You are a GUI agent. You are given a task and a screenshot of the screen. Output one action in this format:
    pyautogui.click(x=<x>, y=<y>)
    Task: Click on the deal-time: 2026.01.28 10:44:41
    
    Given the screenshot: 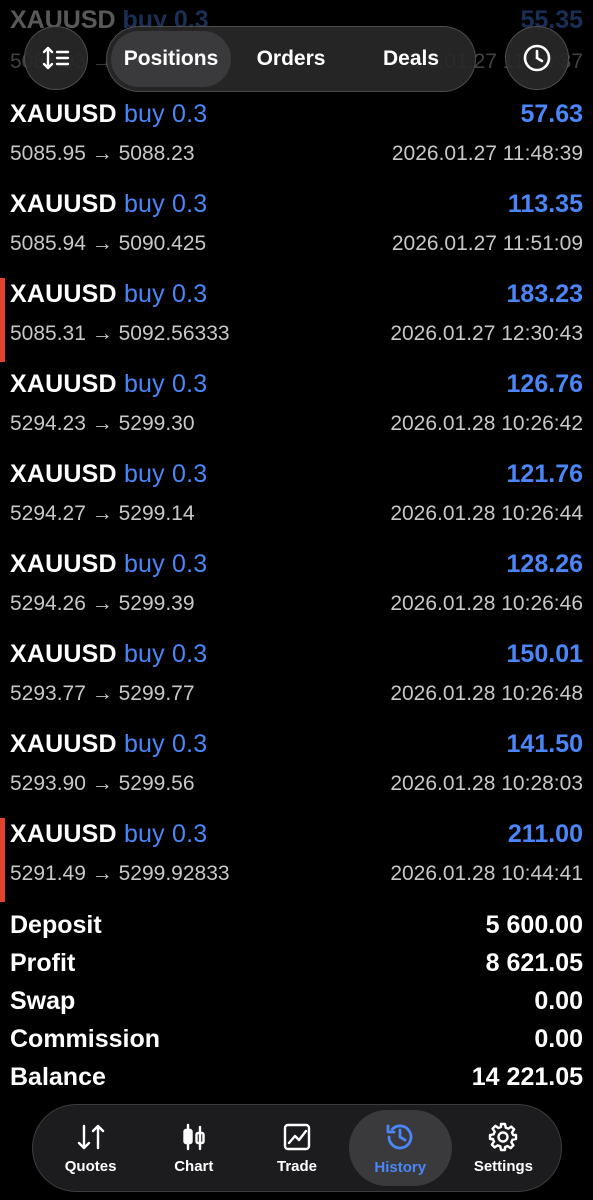 What is the action you would take?
    pyautogui.click(x=486, y=873)
    